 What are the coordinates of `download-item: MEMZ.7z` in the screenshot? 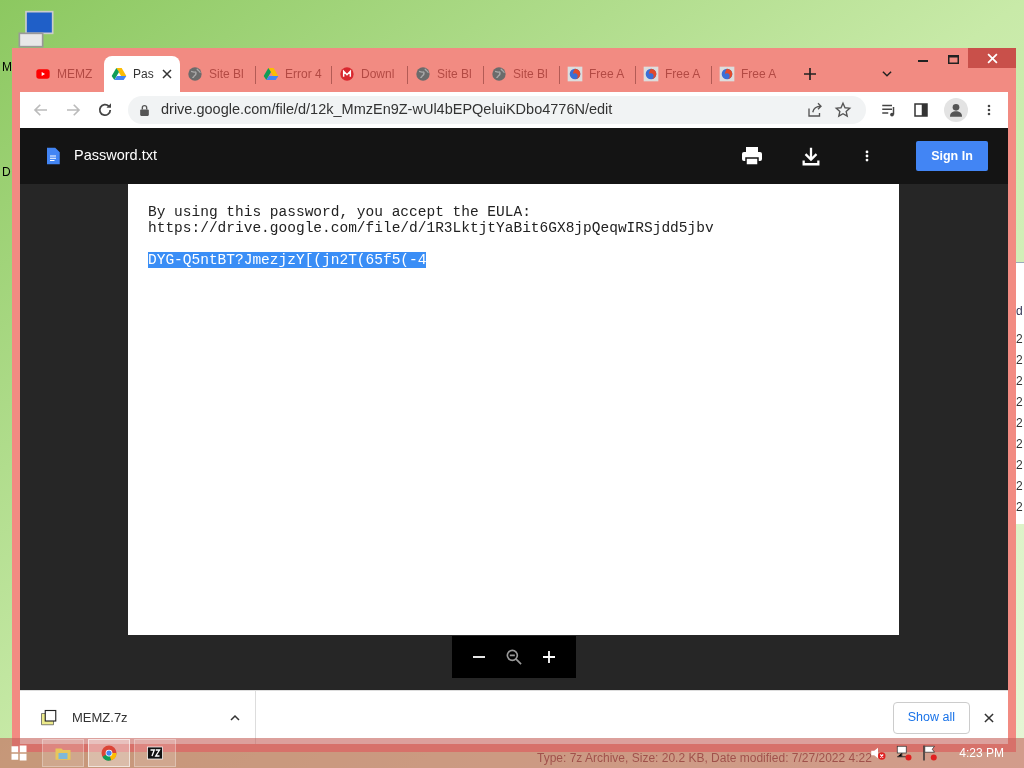 It's located at (138, 717).